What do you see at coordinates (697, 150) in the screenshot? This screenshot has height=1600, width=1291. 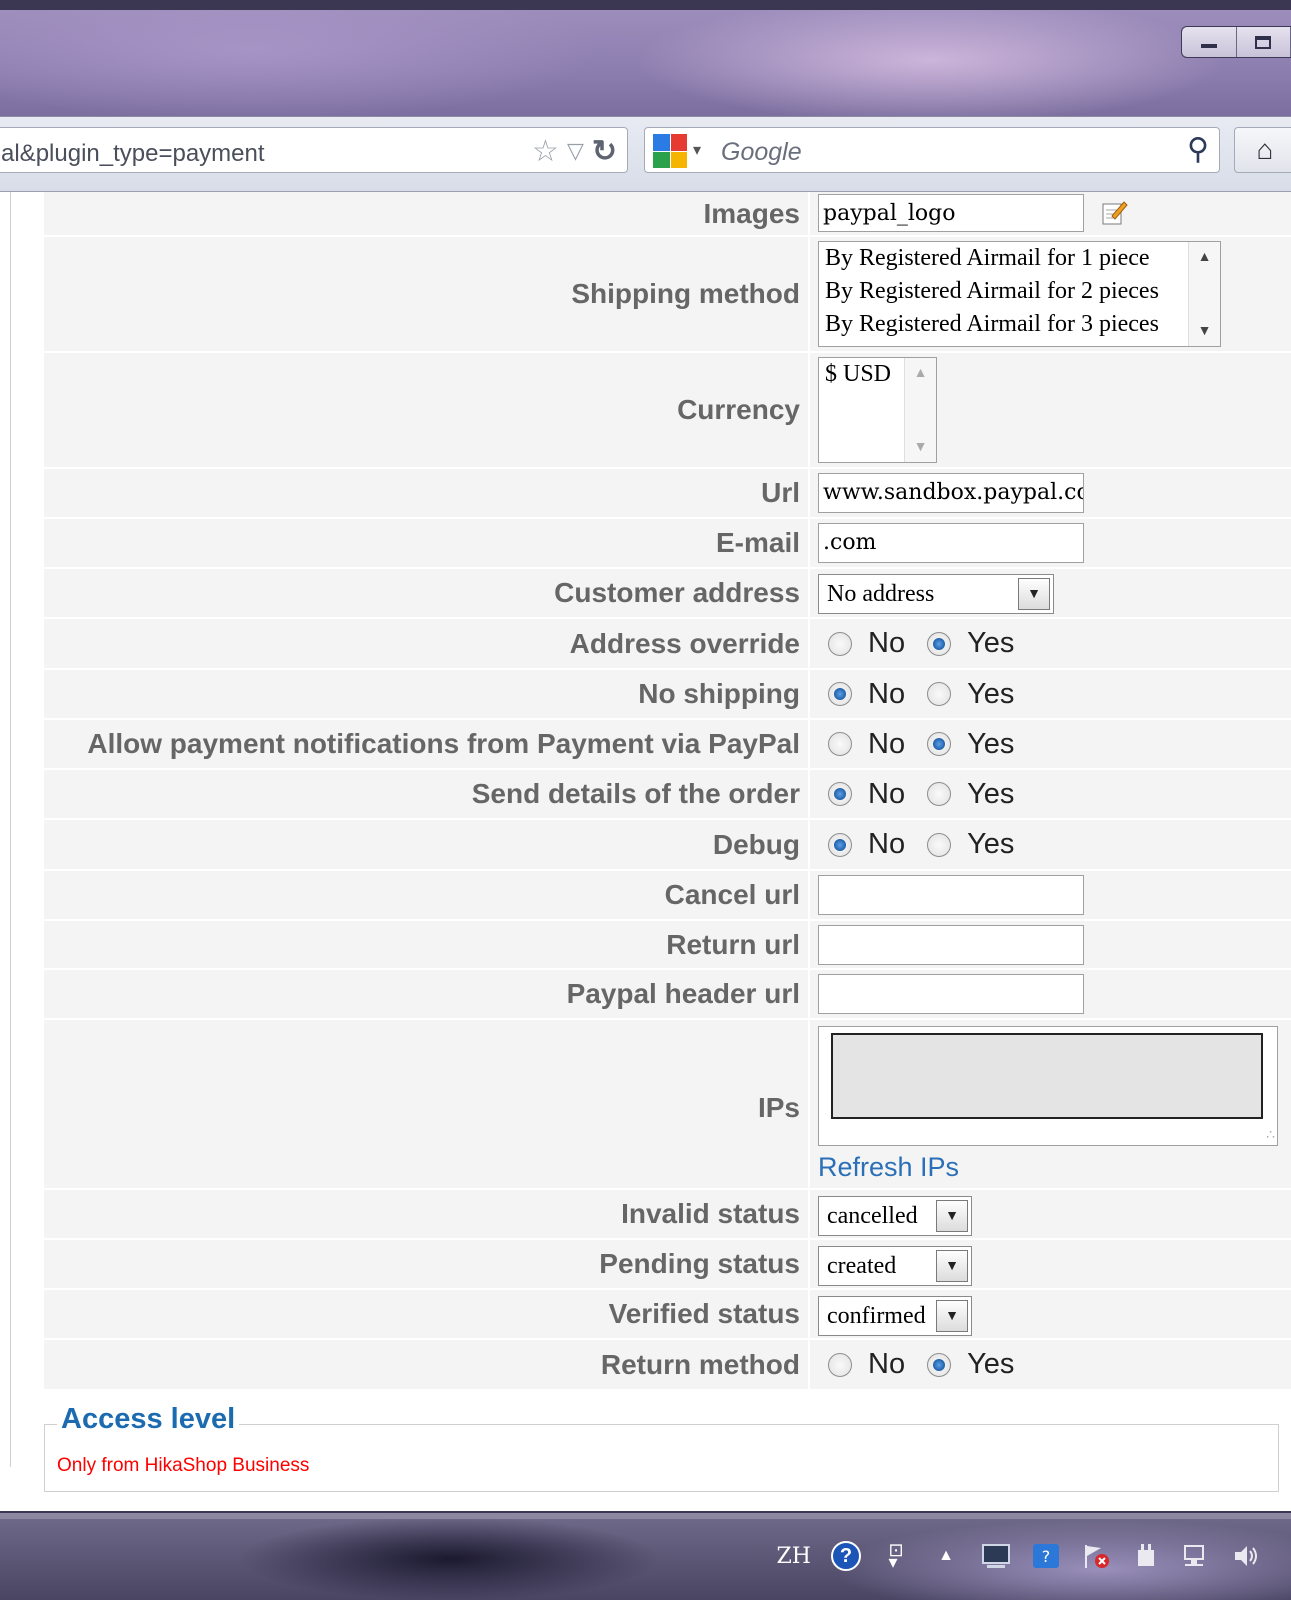 I see `search-engine-dropdown-icon: ▾` at bounding box center [697, 150].